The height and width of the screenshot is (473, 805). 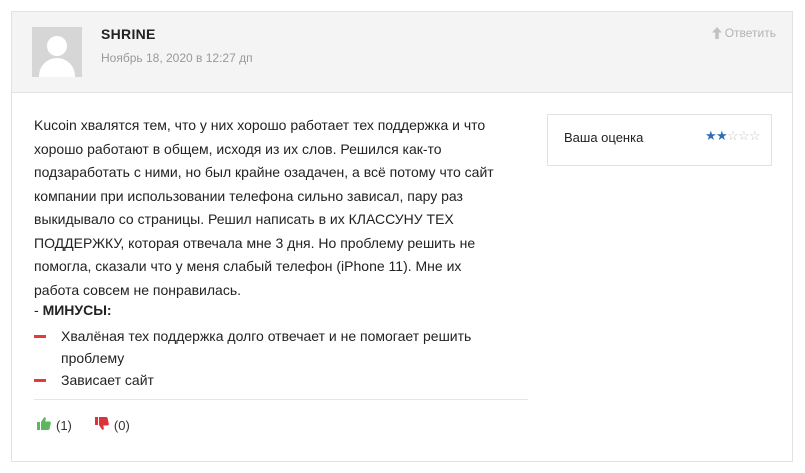 I want to click on minus-heading: - МИНУСЫ:, so click(x=73, y=310).